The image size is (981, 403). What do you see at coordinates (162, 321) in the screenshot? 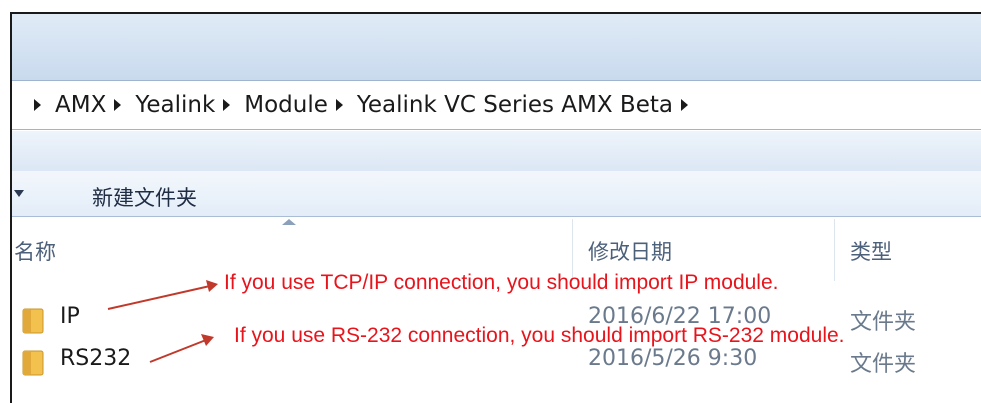
I see `annotation-arrows` at bounding box center [162, 321].